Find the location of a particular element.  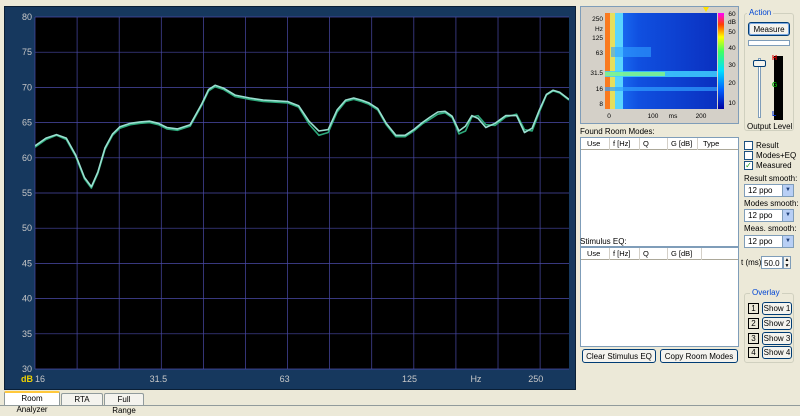

overlay-show-2-button: Show 2 is located at coordinates (777, 323).